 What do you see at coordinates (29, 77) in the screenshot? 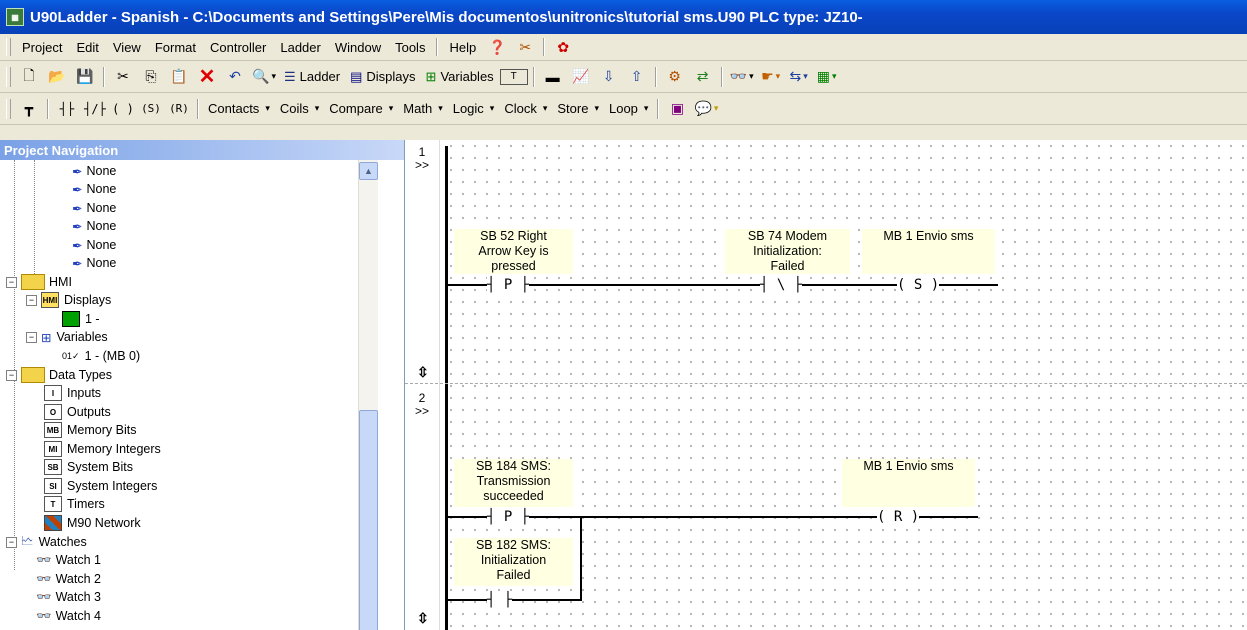
I see `new-file-icon: 🗋` at bounding box center [29, 77].